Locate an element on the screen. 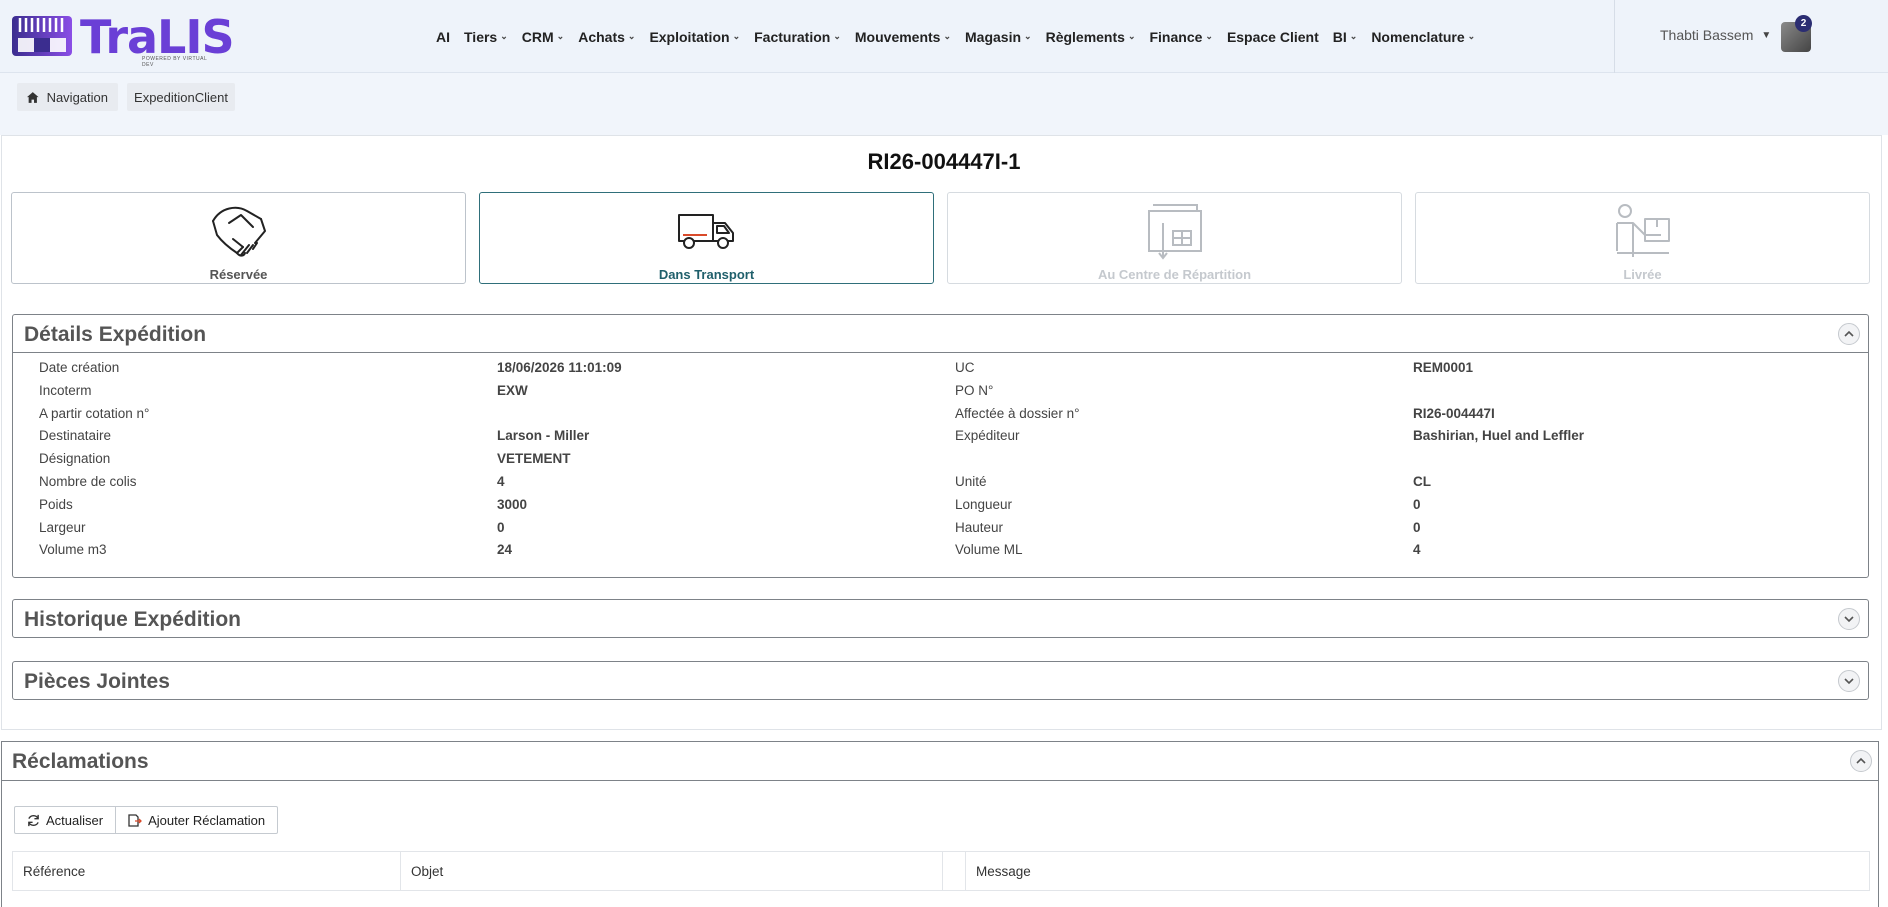 Image resolution: width=1888 pixels, height=907 pixels. nav-item-finance: Finance ⌄ is located at coordinates (1180, 37).